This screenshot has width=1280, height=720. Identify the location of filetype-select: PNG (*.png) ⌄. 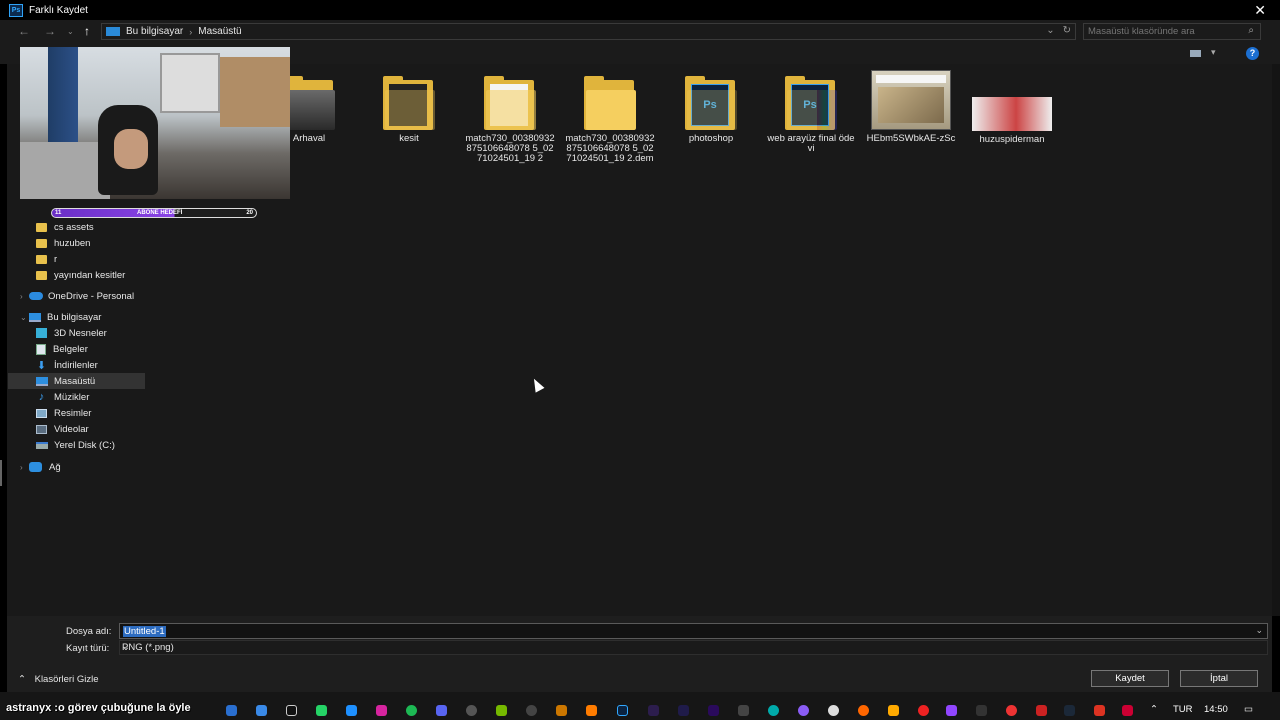
(693, 647).